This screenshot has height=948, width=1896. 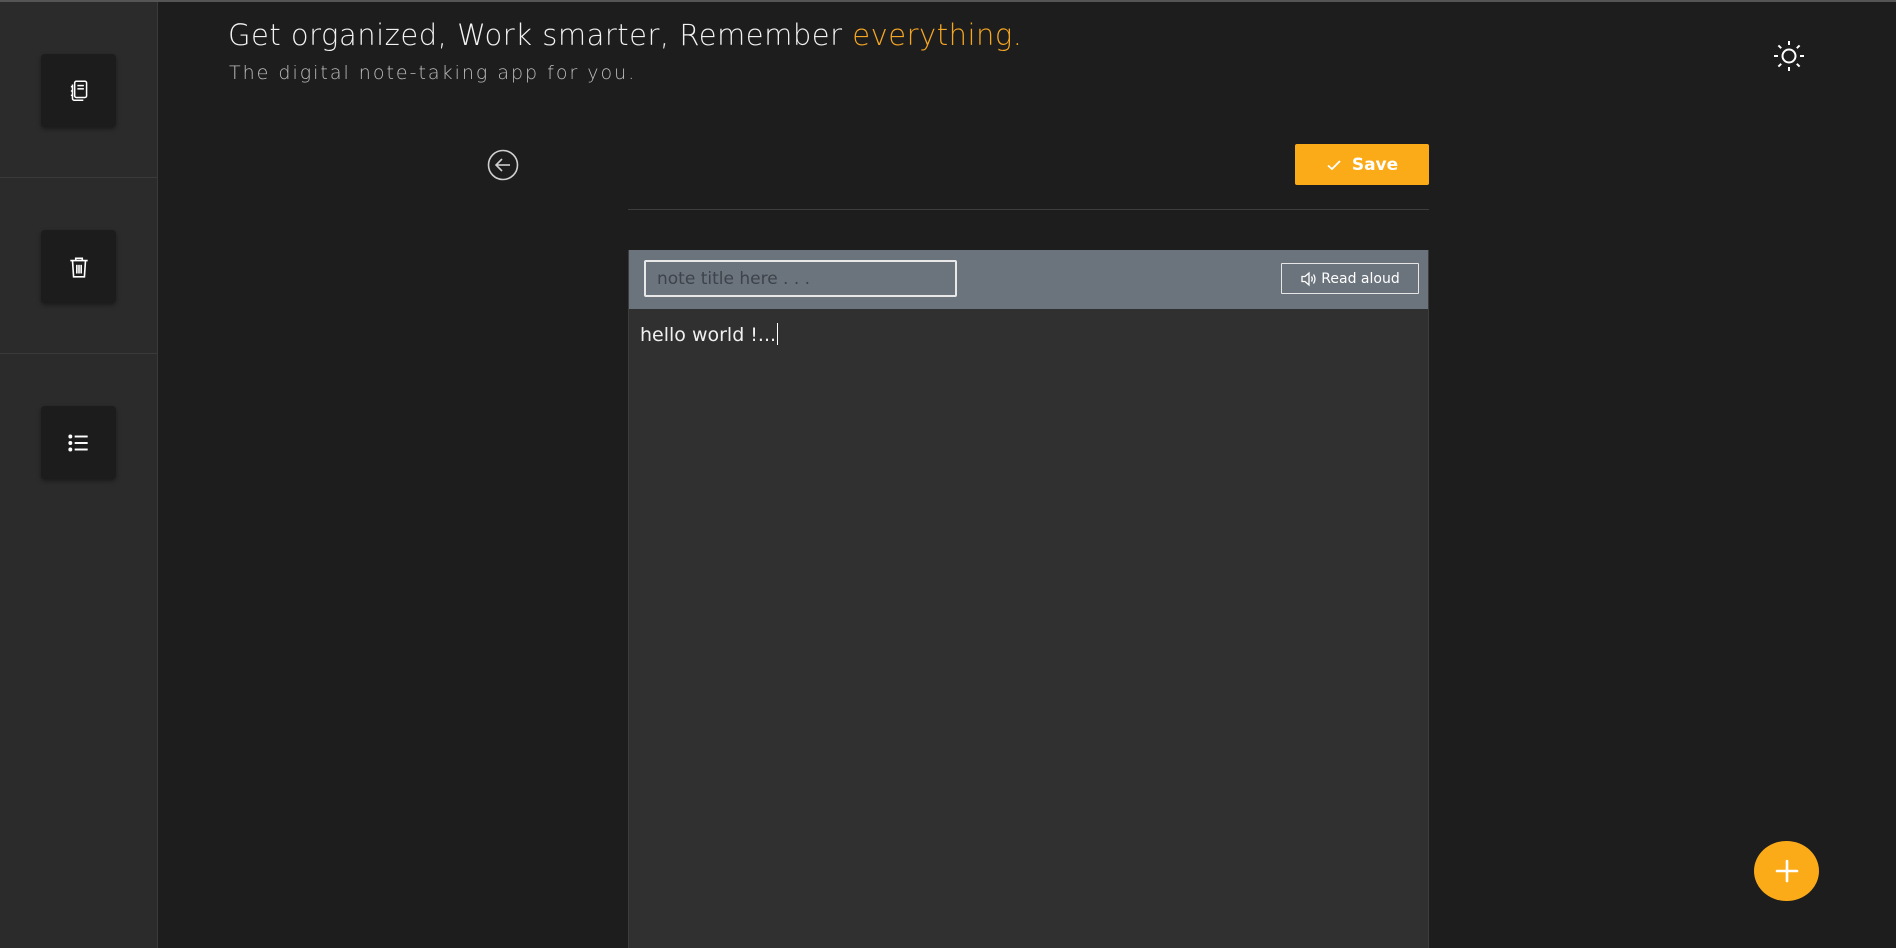 What do you see at coordinates (1360, 278) in the screenshot?
I see `read-aloud-label: Read aloud` at bounding box center [1360, 278].